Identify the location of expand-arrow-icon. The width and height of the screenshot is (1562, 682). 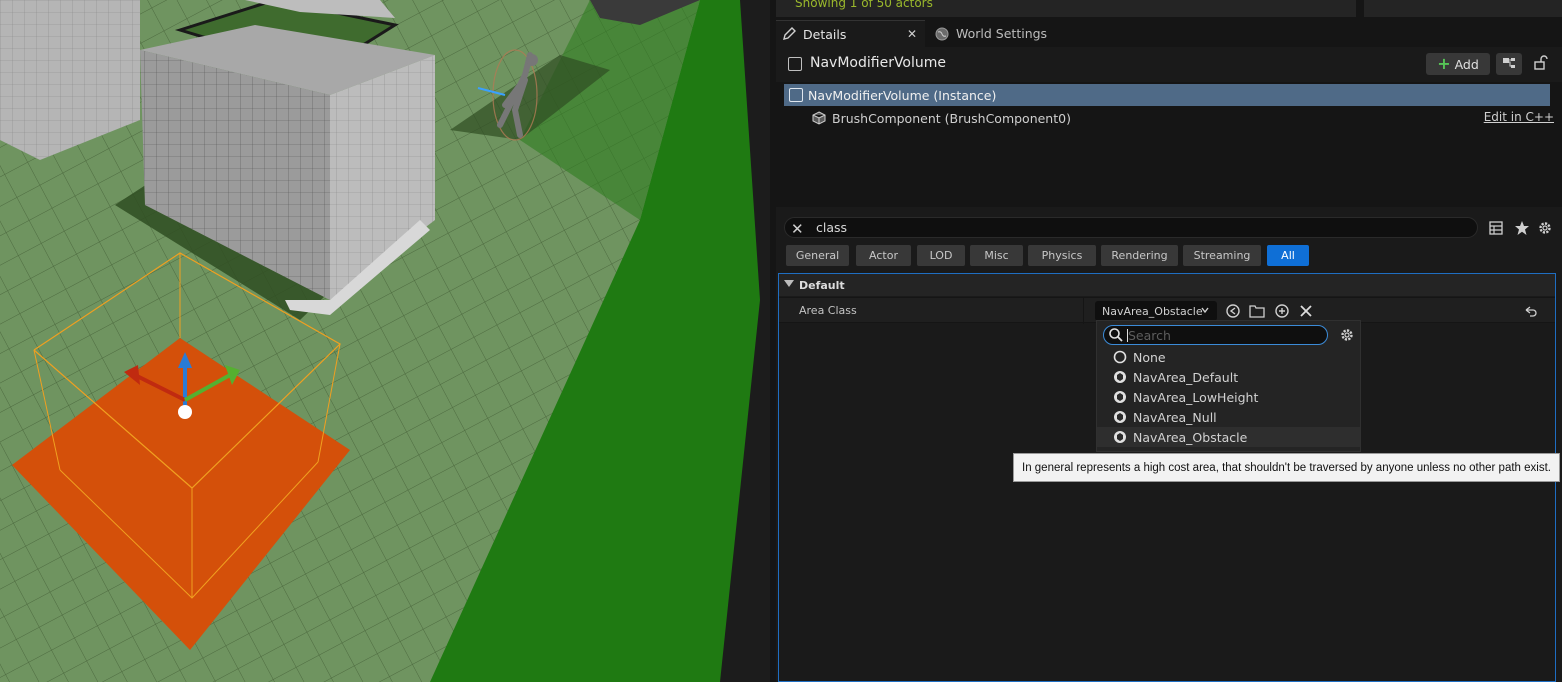
(789, 283).